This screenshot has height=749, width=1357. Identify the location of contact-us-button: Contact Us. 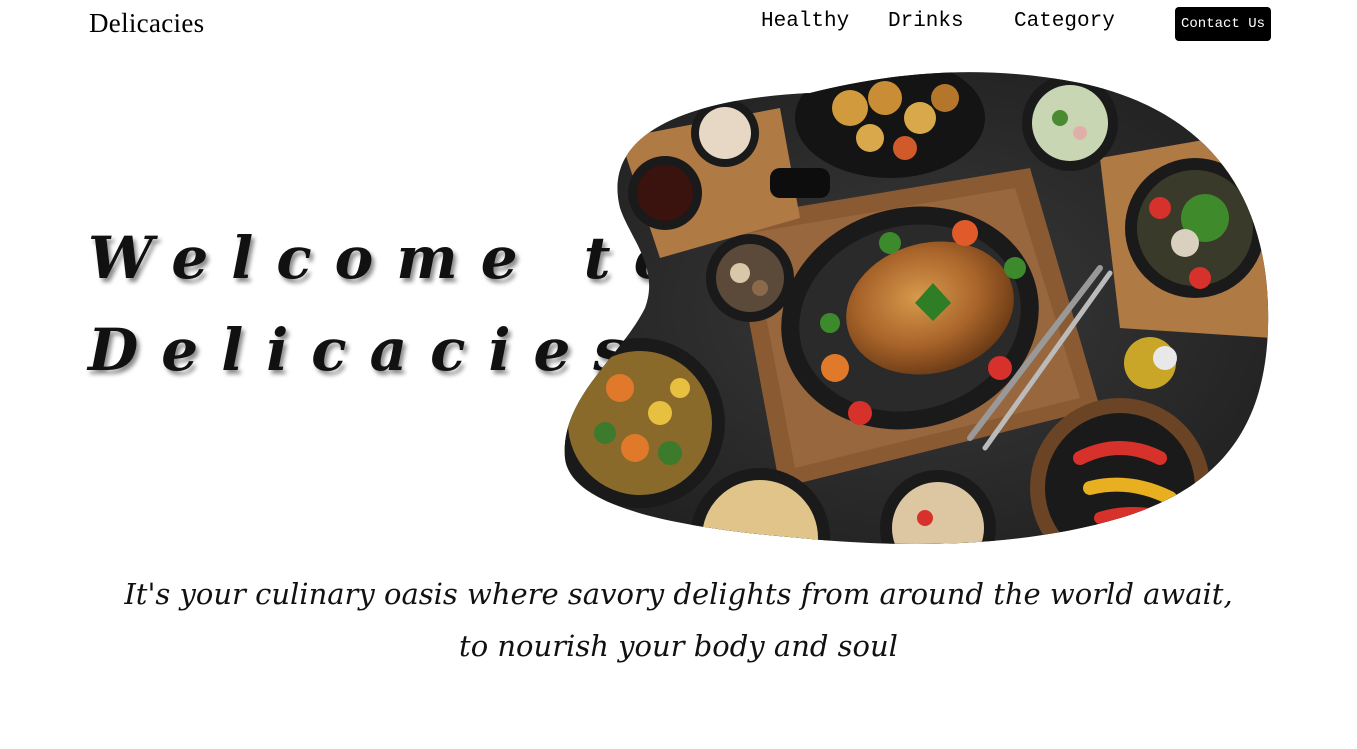
(1223, 24).